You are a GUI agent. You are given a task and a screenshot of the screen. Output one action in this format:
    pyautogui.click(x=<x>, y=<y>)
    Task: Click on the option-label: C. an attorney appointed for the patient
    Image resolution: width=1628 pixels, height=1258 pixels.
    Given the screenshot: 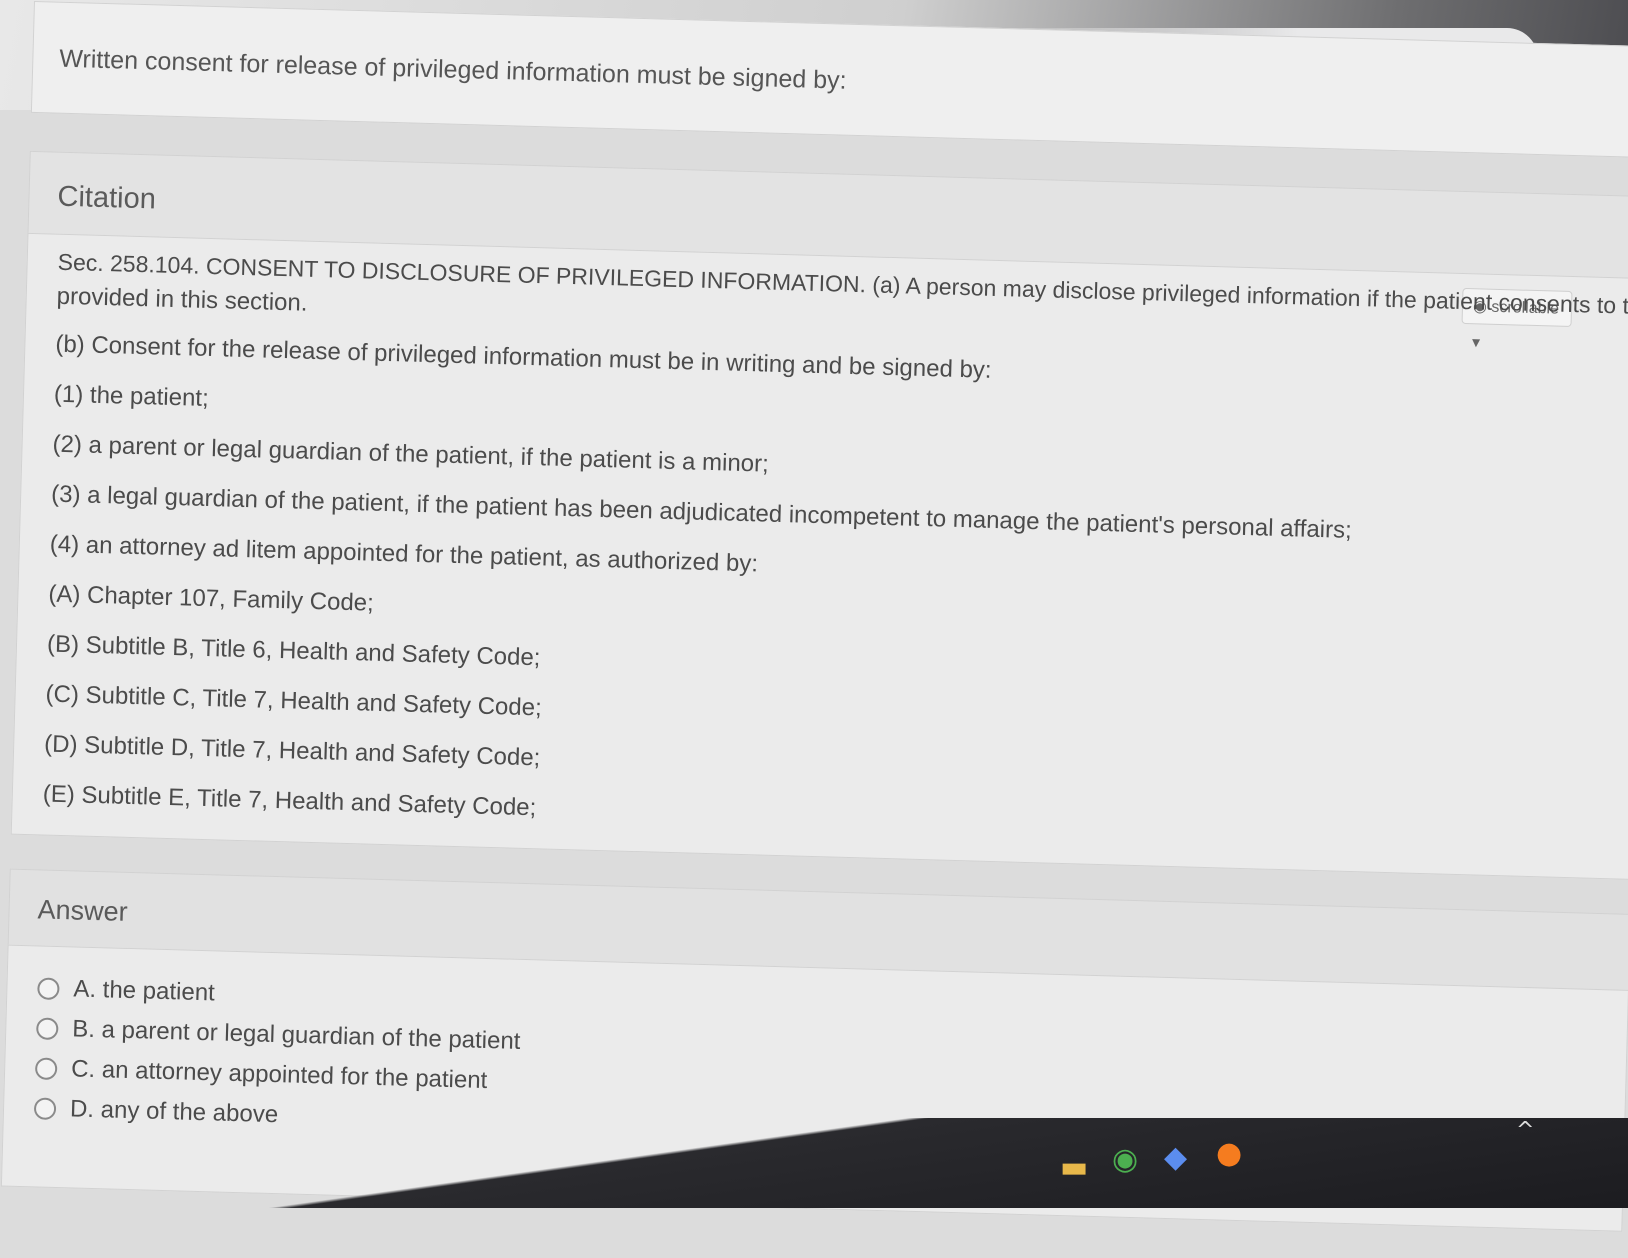 What is the action you would take?
    pyautogui.click(x=279, y=1075)
    